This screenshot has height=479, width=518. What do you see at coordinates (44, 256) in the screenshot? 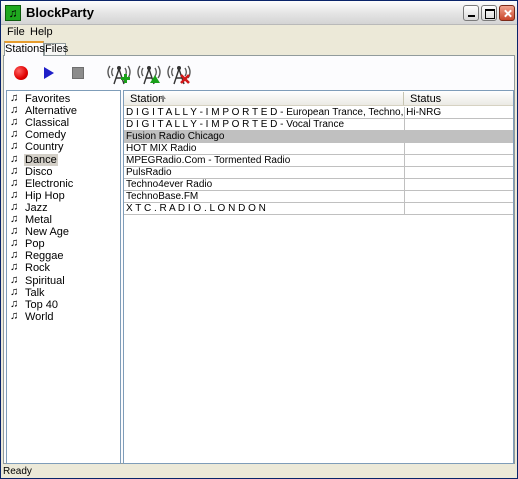
I see `genre-label: Reggae` at bounding box center [44, 256].